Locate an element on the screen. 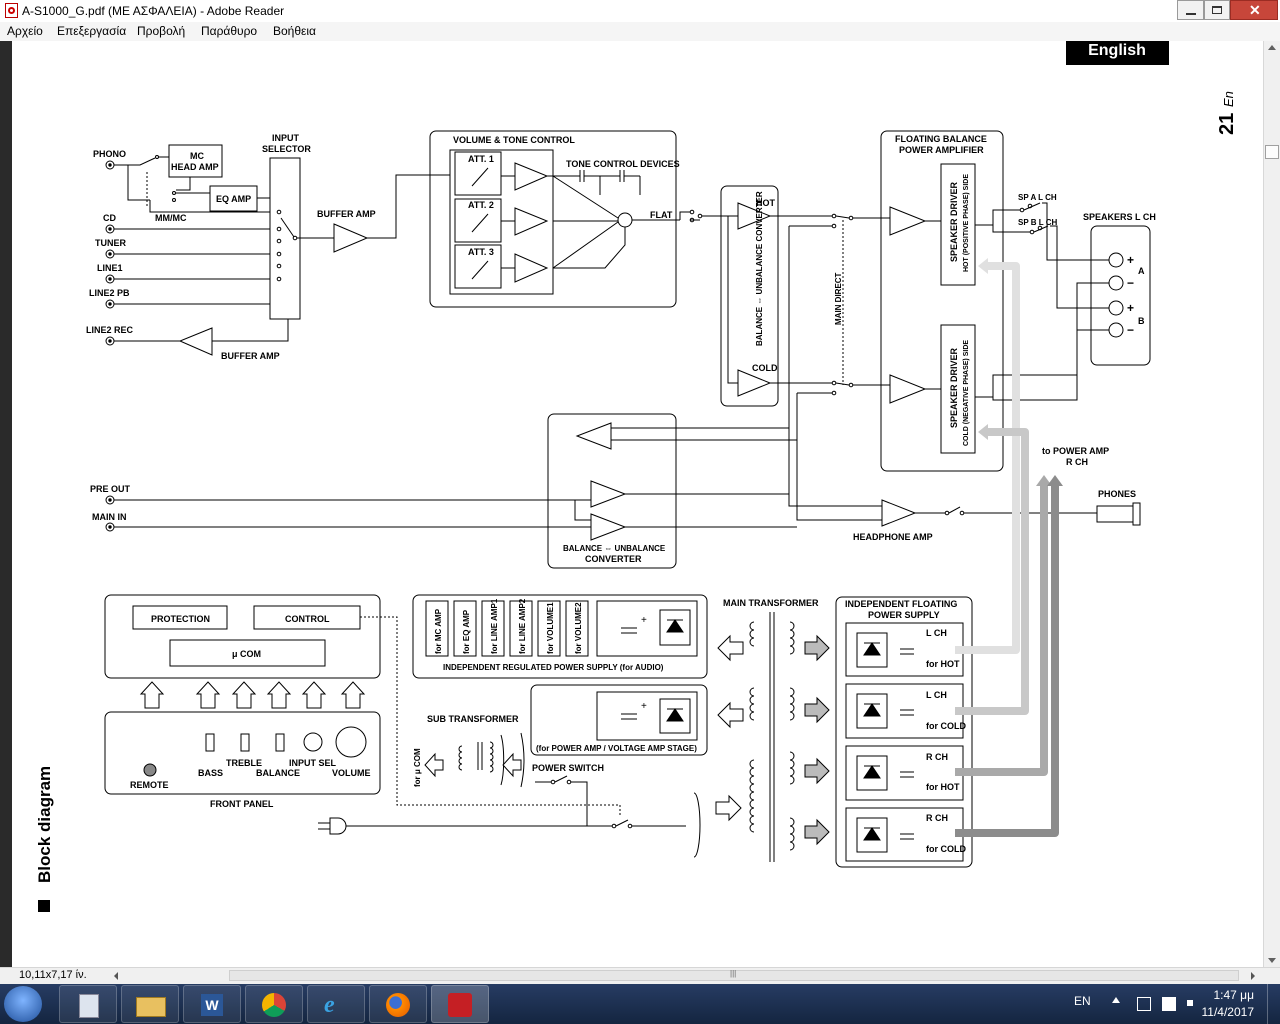 The width and height of the screenshot is (1280, 1024). minimize-button is located at coordinates (1190, 10).